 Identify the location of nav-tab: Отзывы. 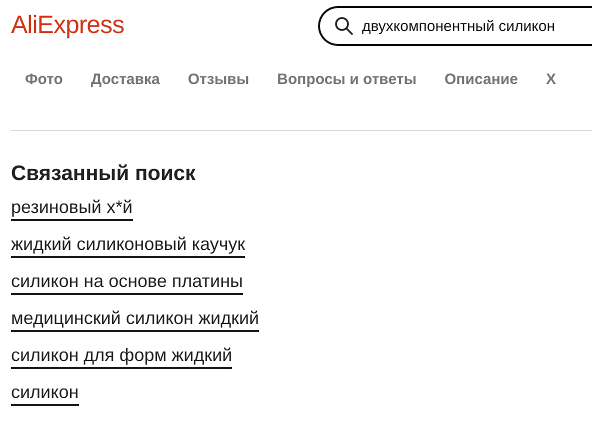
(219, 80).